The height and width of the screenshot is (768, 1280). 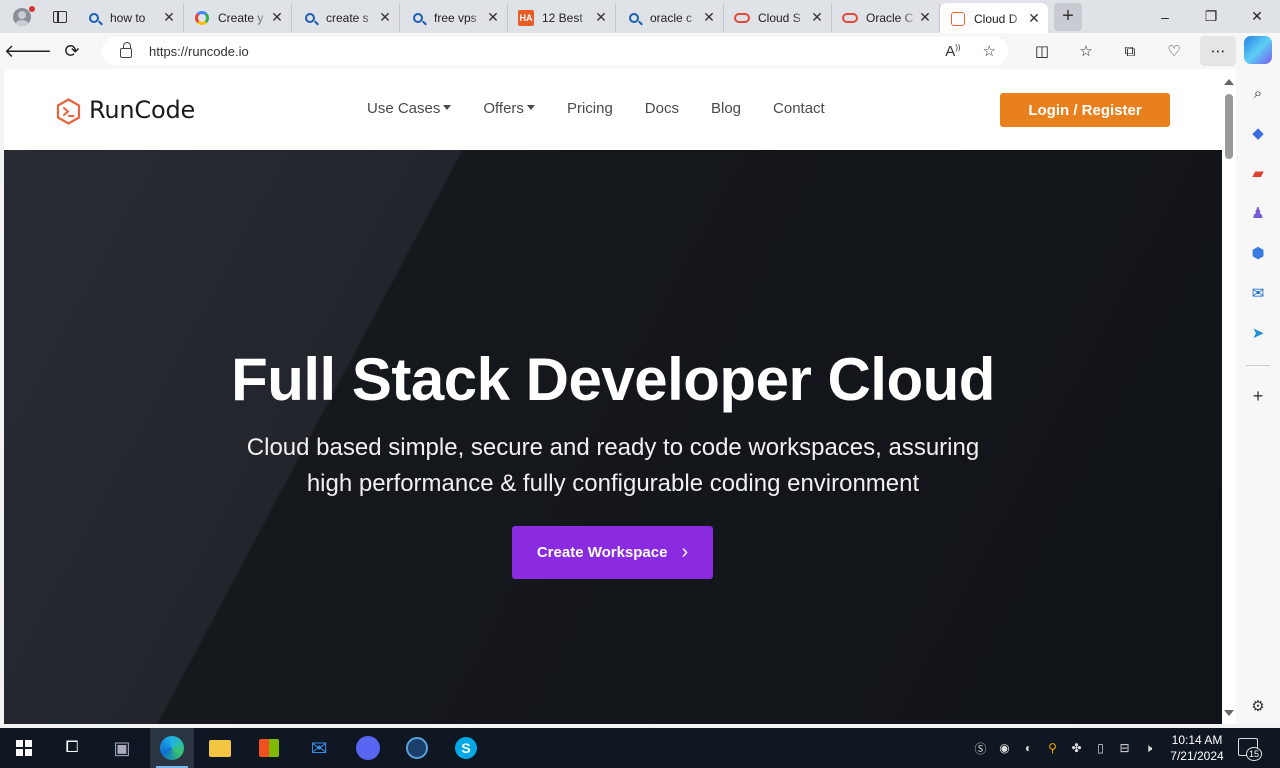 What do you see at coordinates (68, 111) in the screenshot?
I see `runcode-logo-icon` at bounding box center [68, 111].